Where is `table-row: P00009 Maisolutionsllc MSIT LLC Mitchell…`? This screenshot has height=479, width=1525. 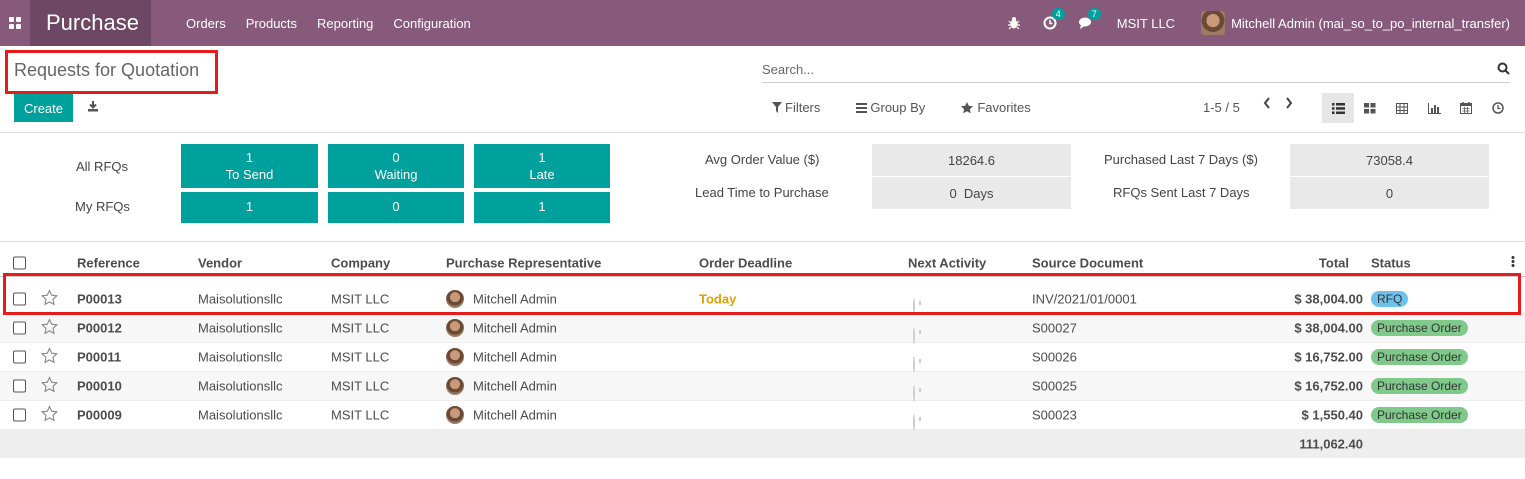
table-row: P00009 Maisolutionsllc MSIT LLC Mitchell… is located at coordinates (762, 416).